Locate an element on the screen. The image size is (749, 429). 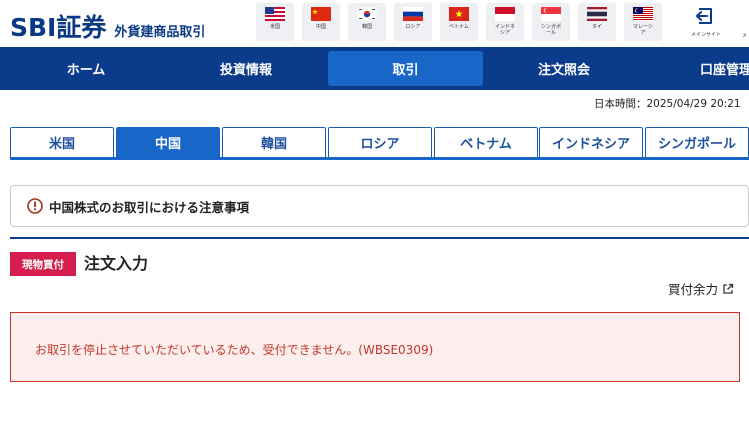
page-title: 注文入力 is located at coordinates (116, 263).